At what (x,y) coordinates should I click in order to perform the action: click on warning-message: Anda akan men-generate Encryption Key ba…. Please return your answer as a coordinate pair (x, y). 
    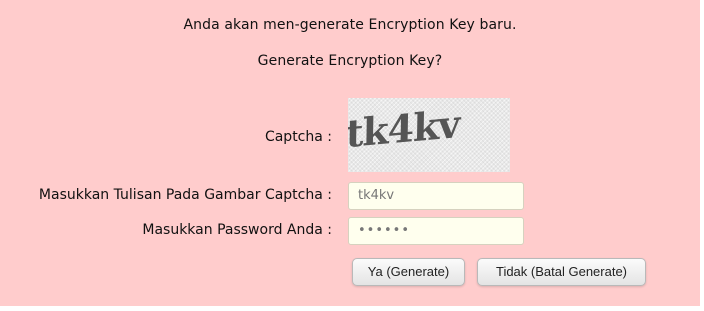
    Looking at the image, I should click on (350, 25).